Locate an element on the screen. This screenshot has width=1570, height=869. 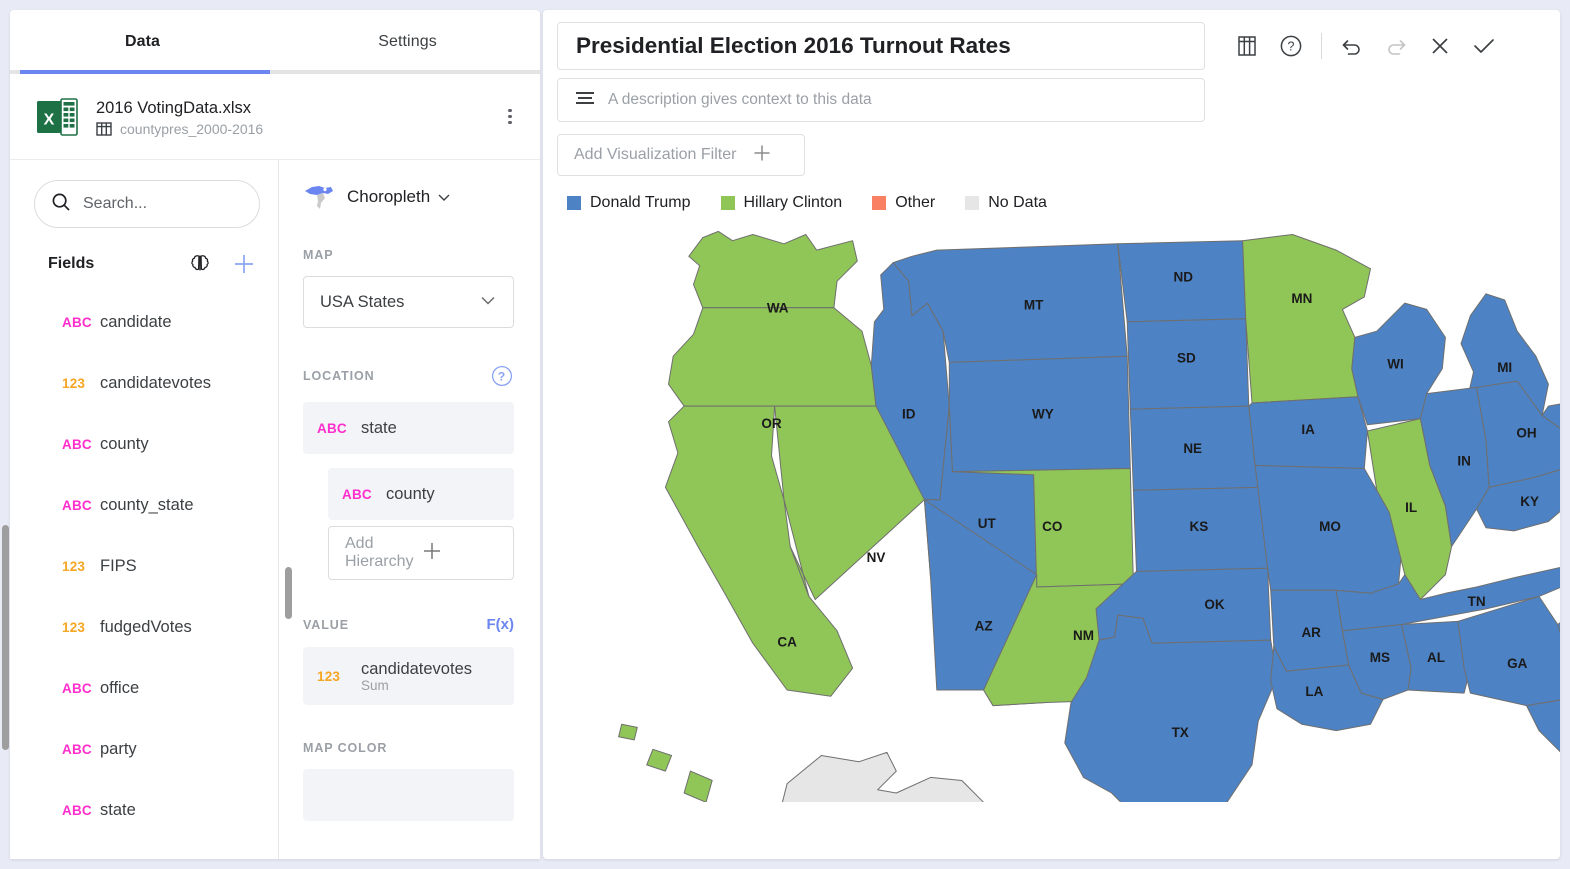
add-field-plus-icon is located at coordinates (244, 264).